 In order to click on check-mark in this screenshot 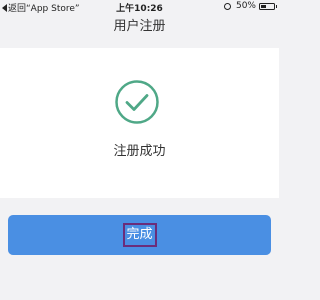, I will do `click(137, 102)`.